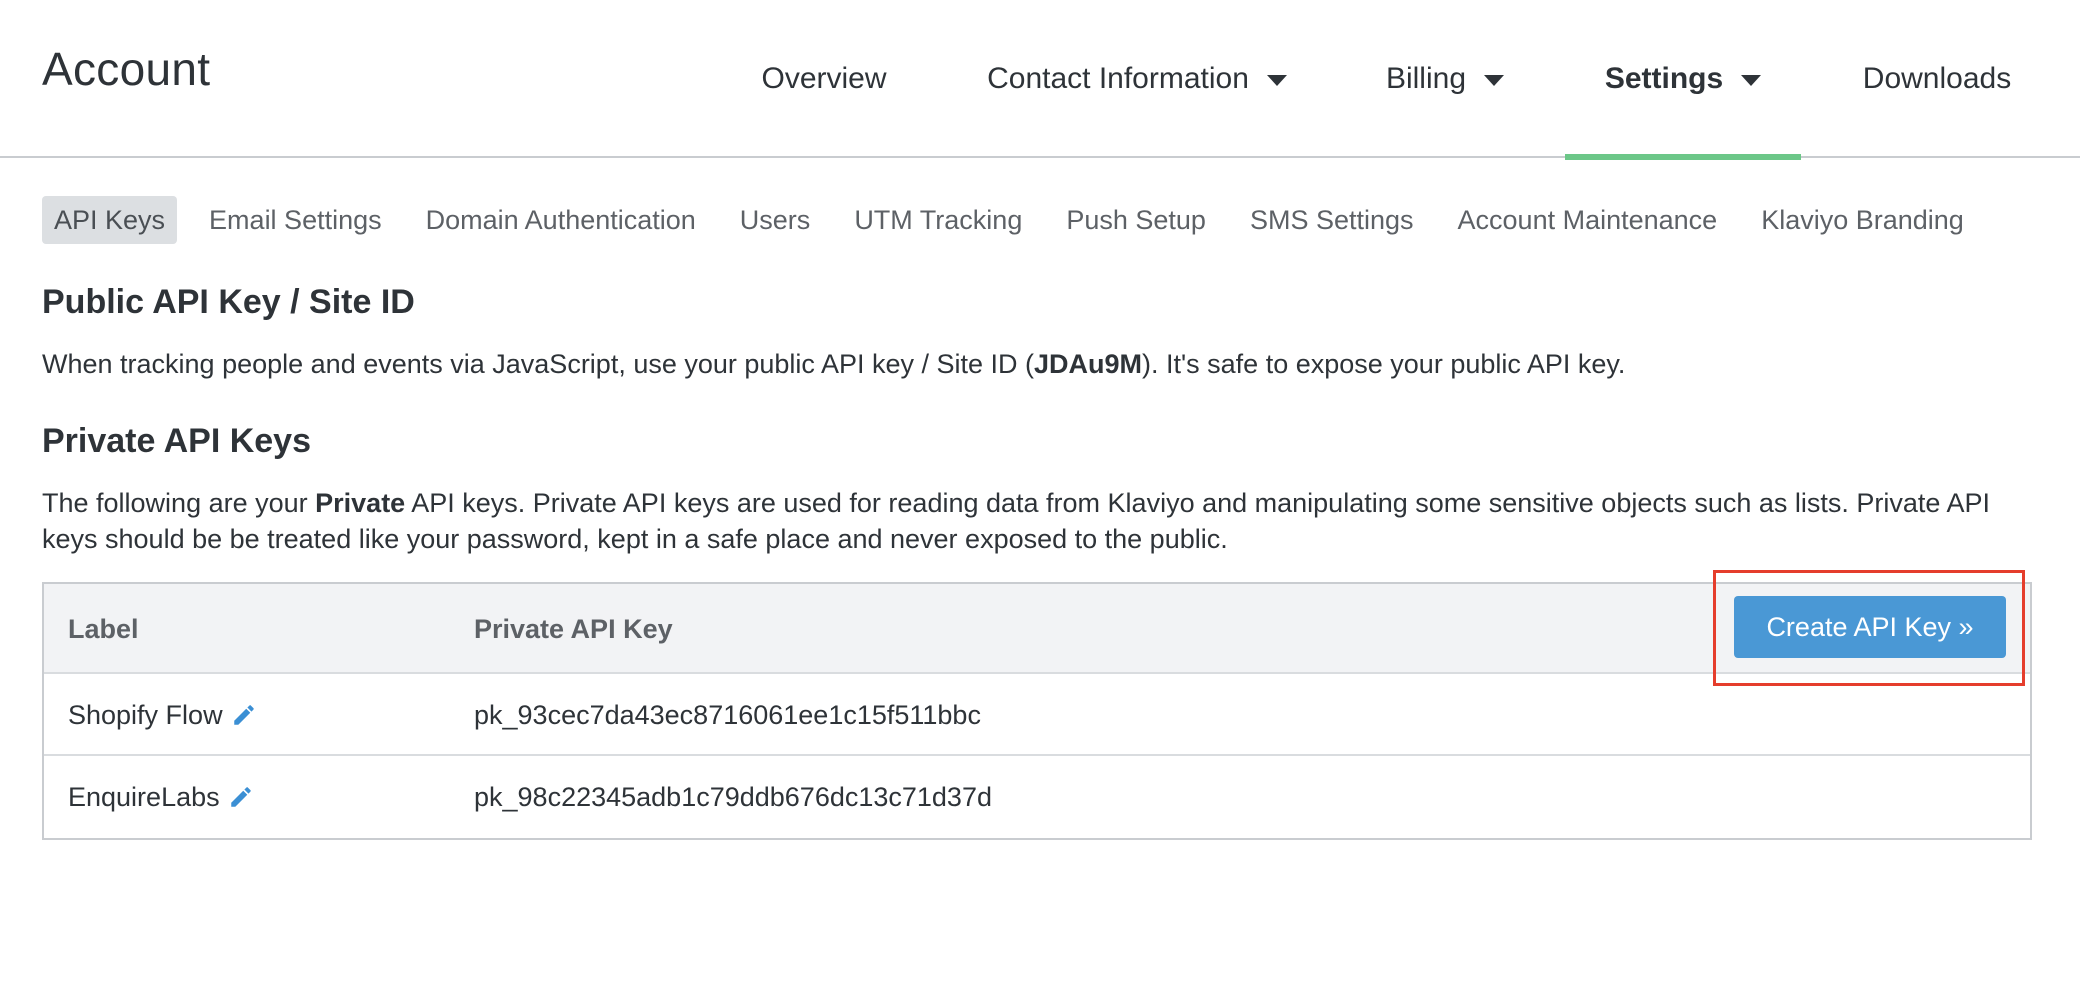 The height and width of the screenshot is (986, 2080). I want to click on column-header-label: Label, so click(103, 628).